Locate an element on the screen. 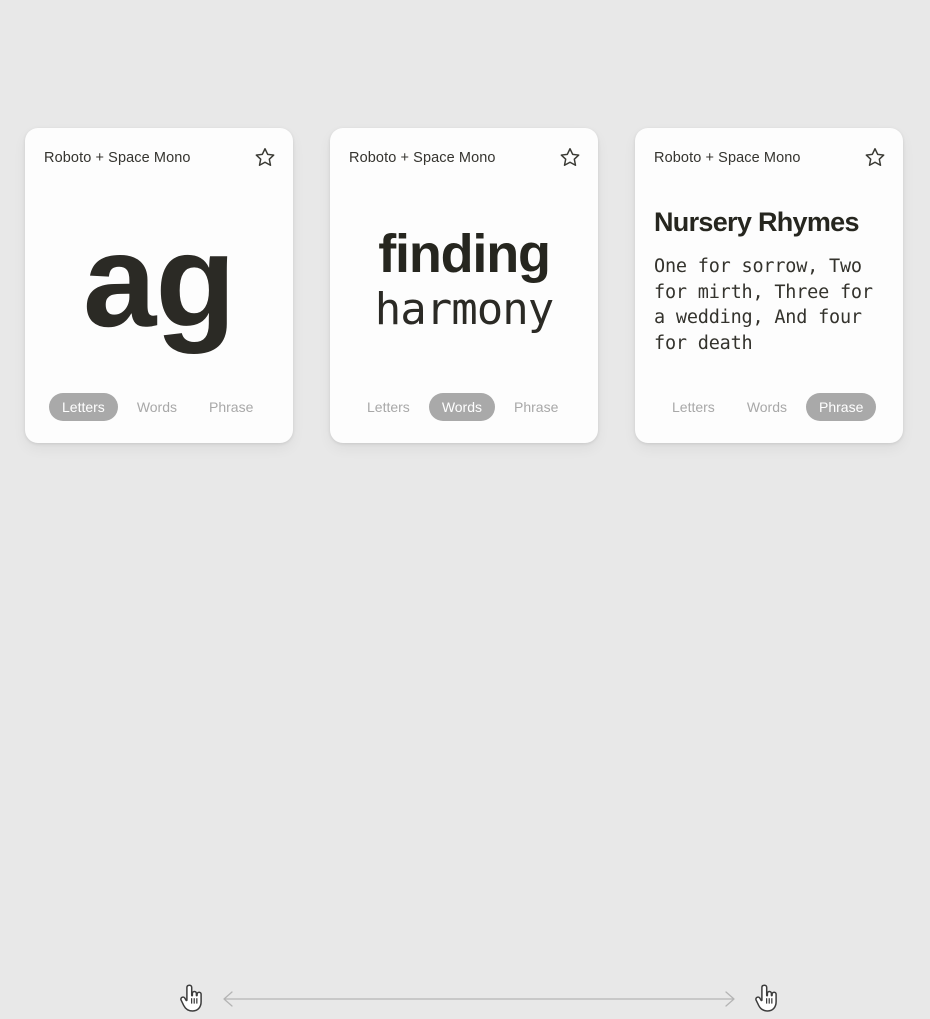 This screenshot has width=930, height=1019. phrase-title-text: Nursery Rhymes is located at coordinates (757, 221).